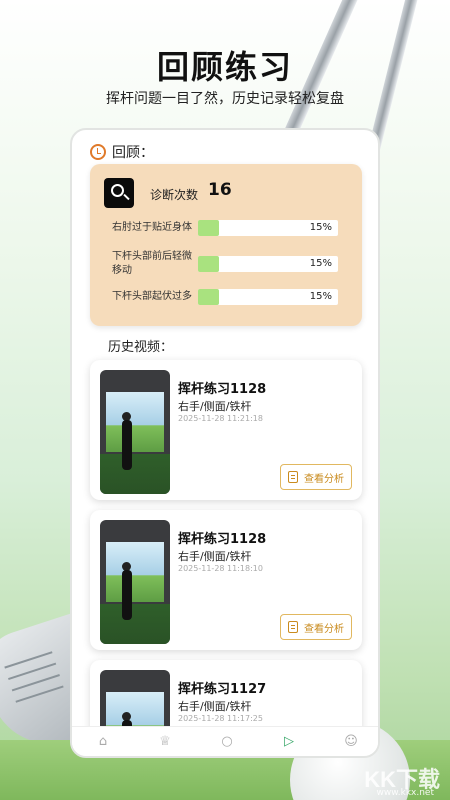 The width and height of the screenshot is (450, 800). Describe the element at coordinates (220, 718) in the screenshot. I see `video-time: 2025-11-28 11:17:25` at that location.